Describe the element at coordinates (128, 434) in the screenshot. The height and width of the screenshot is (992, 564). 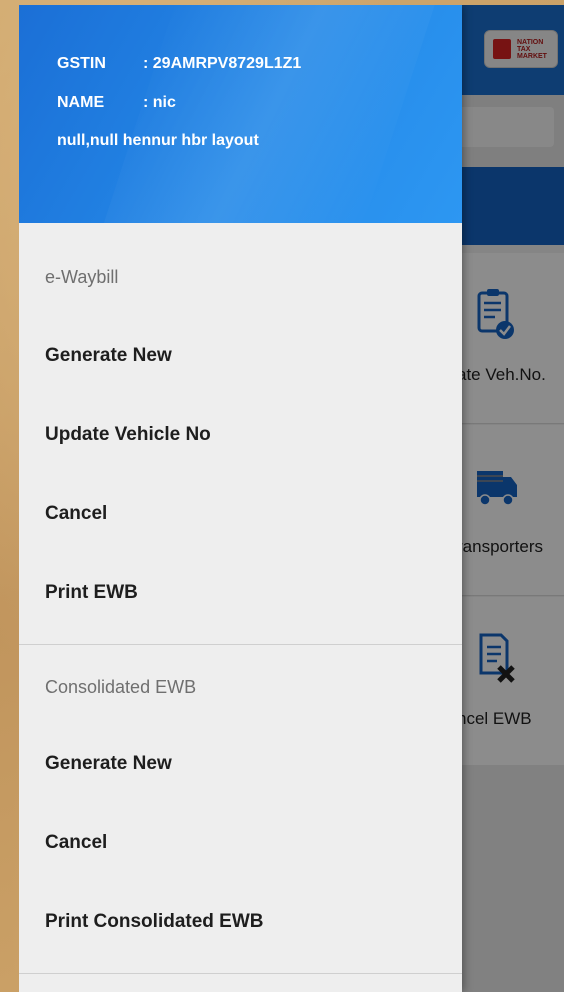
I see `menu-item-label: Update Vehicle No` at that location.